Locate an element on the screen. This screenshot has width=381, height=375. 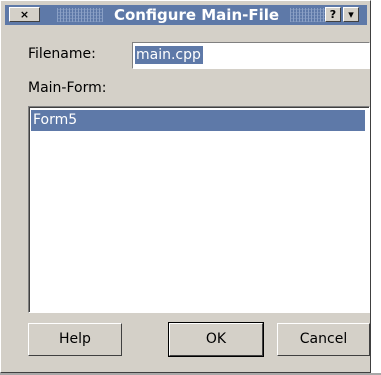
title-bar: × Configure Main-File ? ▾ is located at coordinates (186, 15).